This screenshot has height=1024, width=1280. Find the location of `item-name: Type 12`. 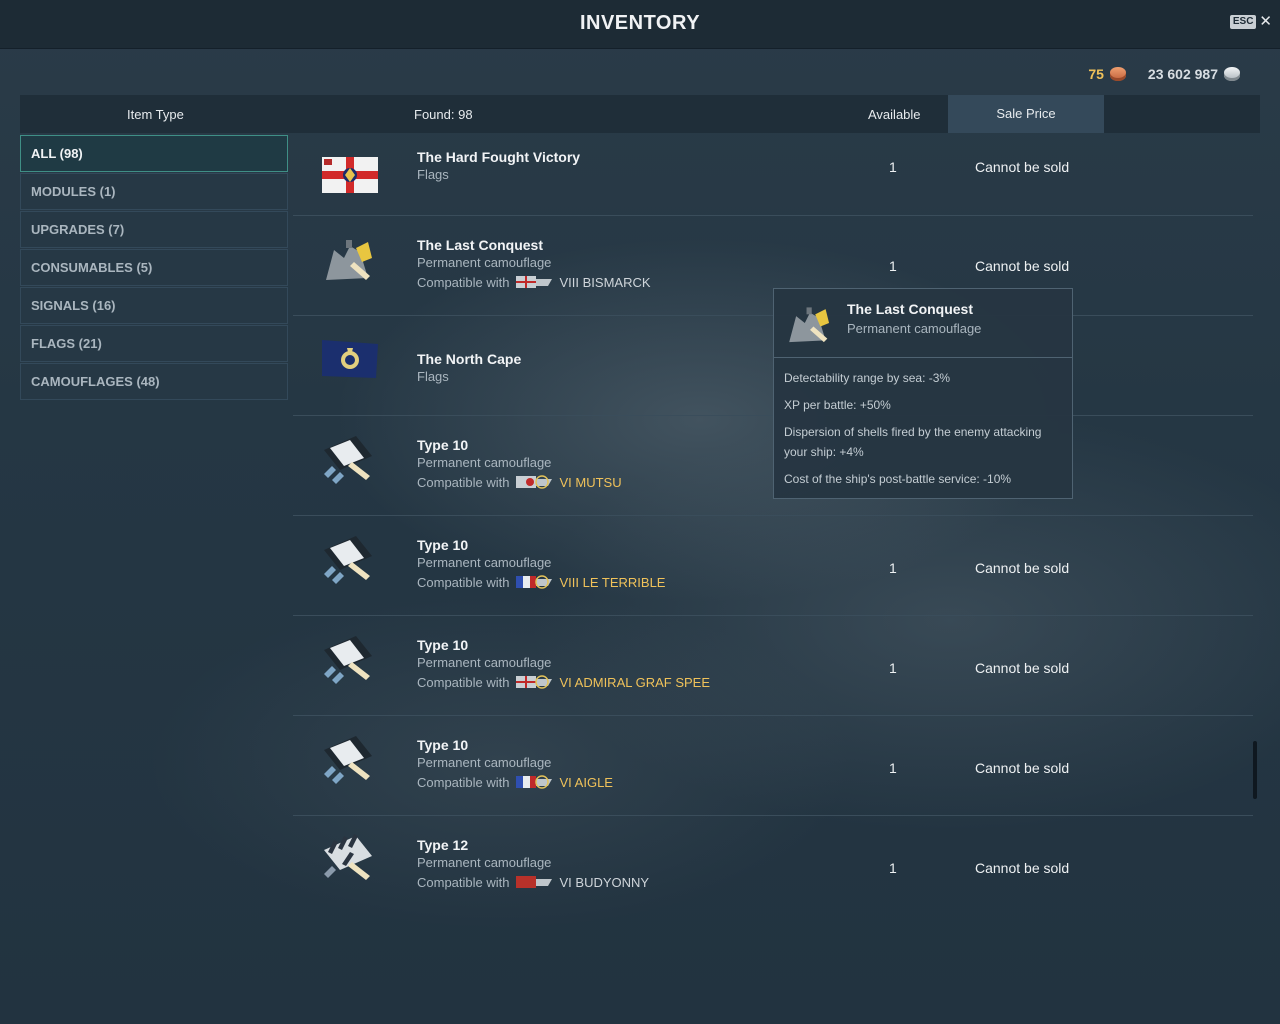

item-name: Type 12 is located at coordinates (443, 845).